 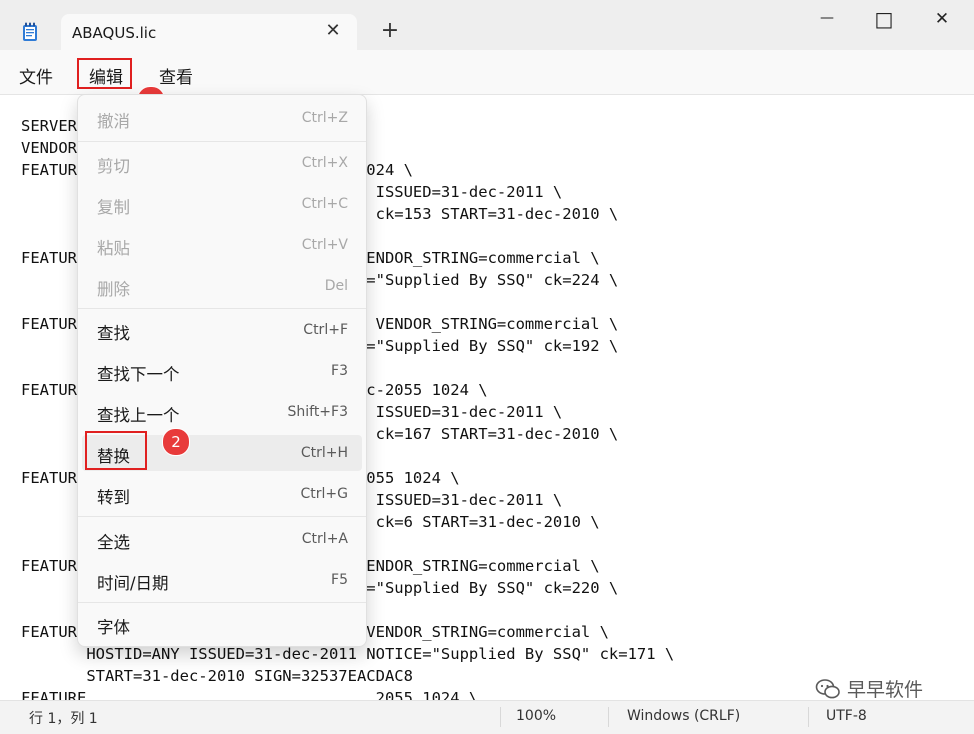 What do you see at coordinates (63, 719) in the screenshot?
I see `cursor-position: 行 1，列 1` at bounding box center [63, 719].